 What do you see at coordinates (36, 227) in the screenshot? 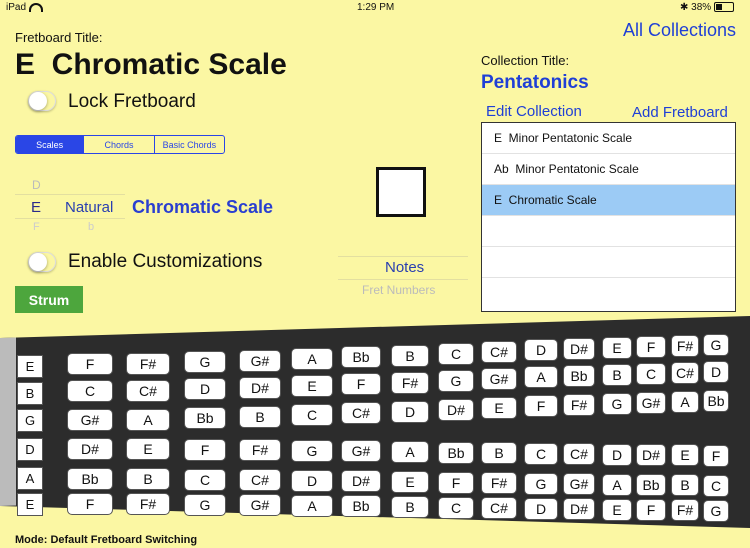
I see `picker-root-next: F` at bounding box center [36, 227].